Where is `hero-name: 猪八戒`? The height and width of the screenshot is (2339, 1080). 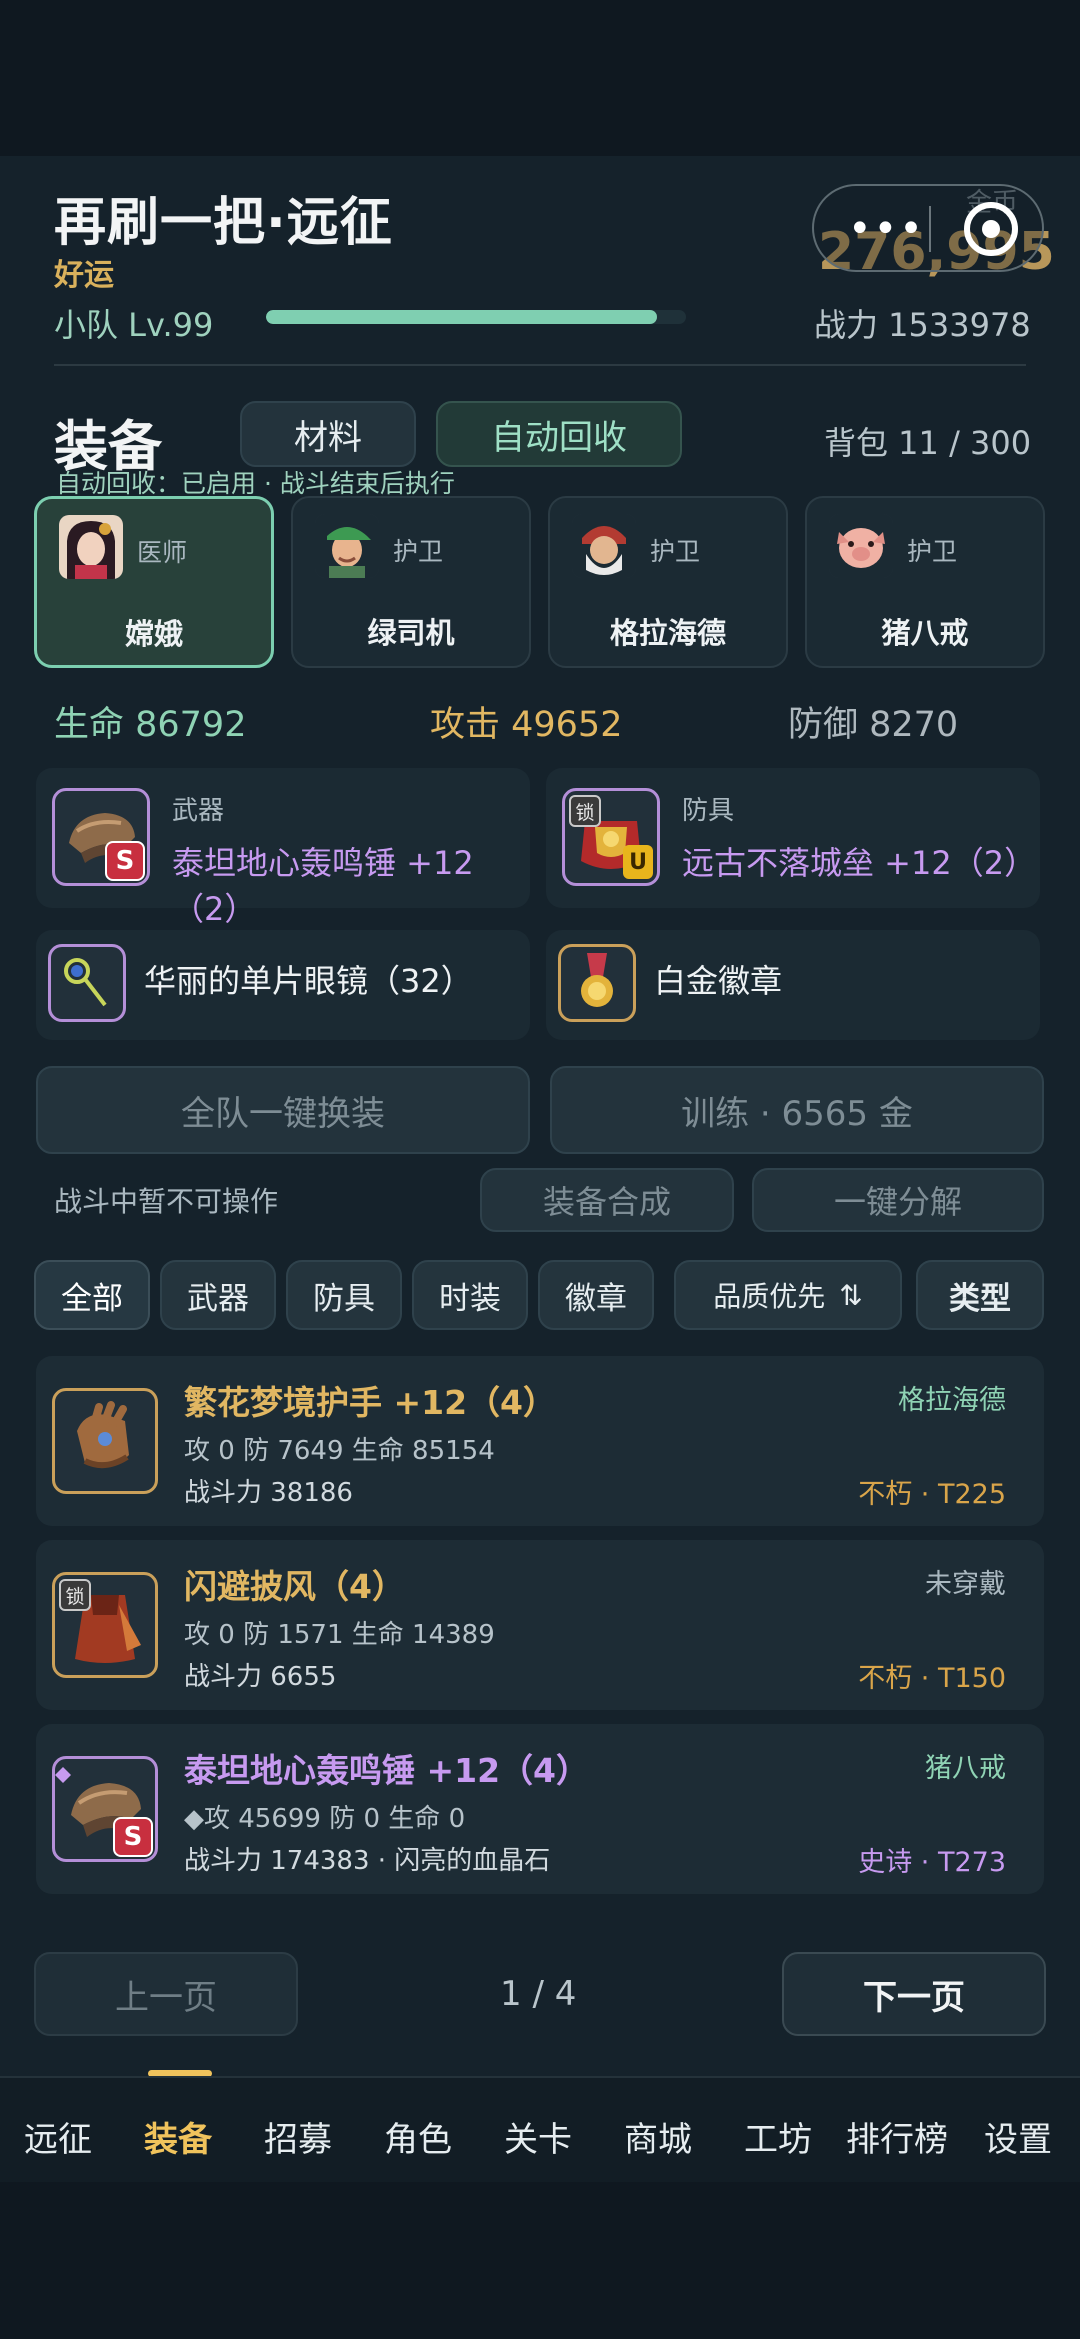 hero-name: 猪八戒 is located at coordinates (925, 633).